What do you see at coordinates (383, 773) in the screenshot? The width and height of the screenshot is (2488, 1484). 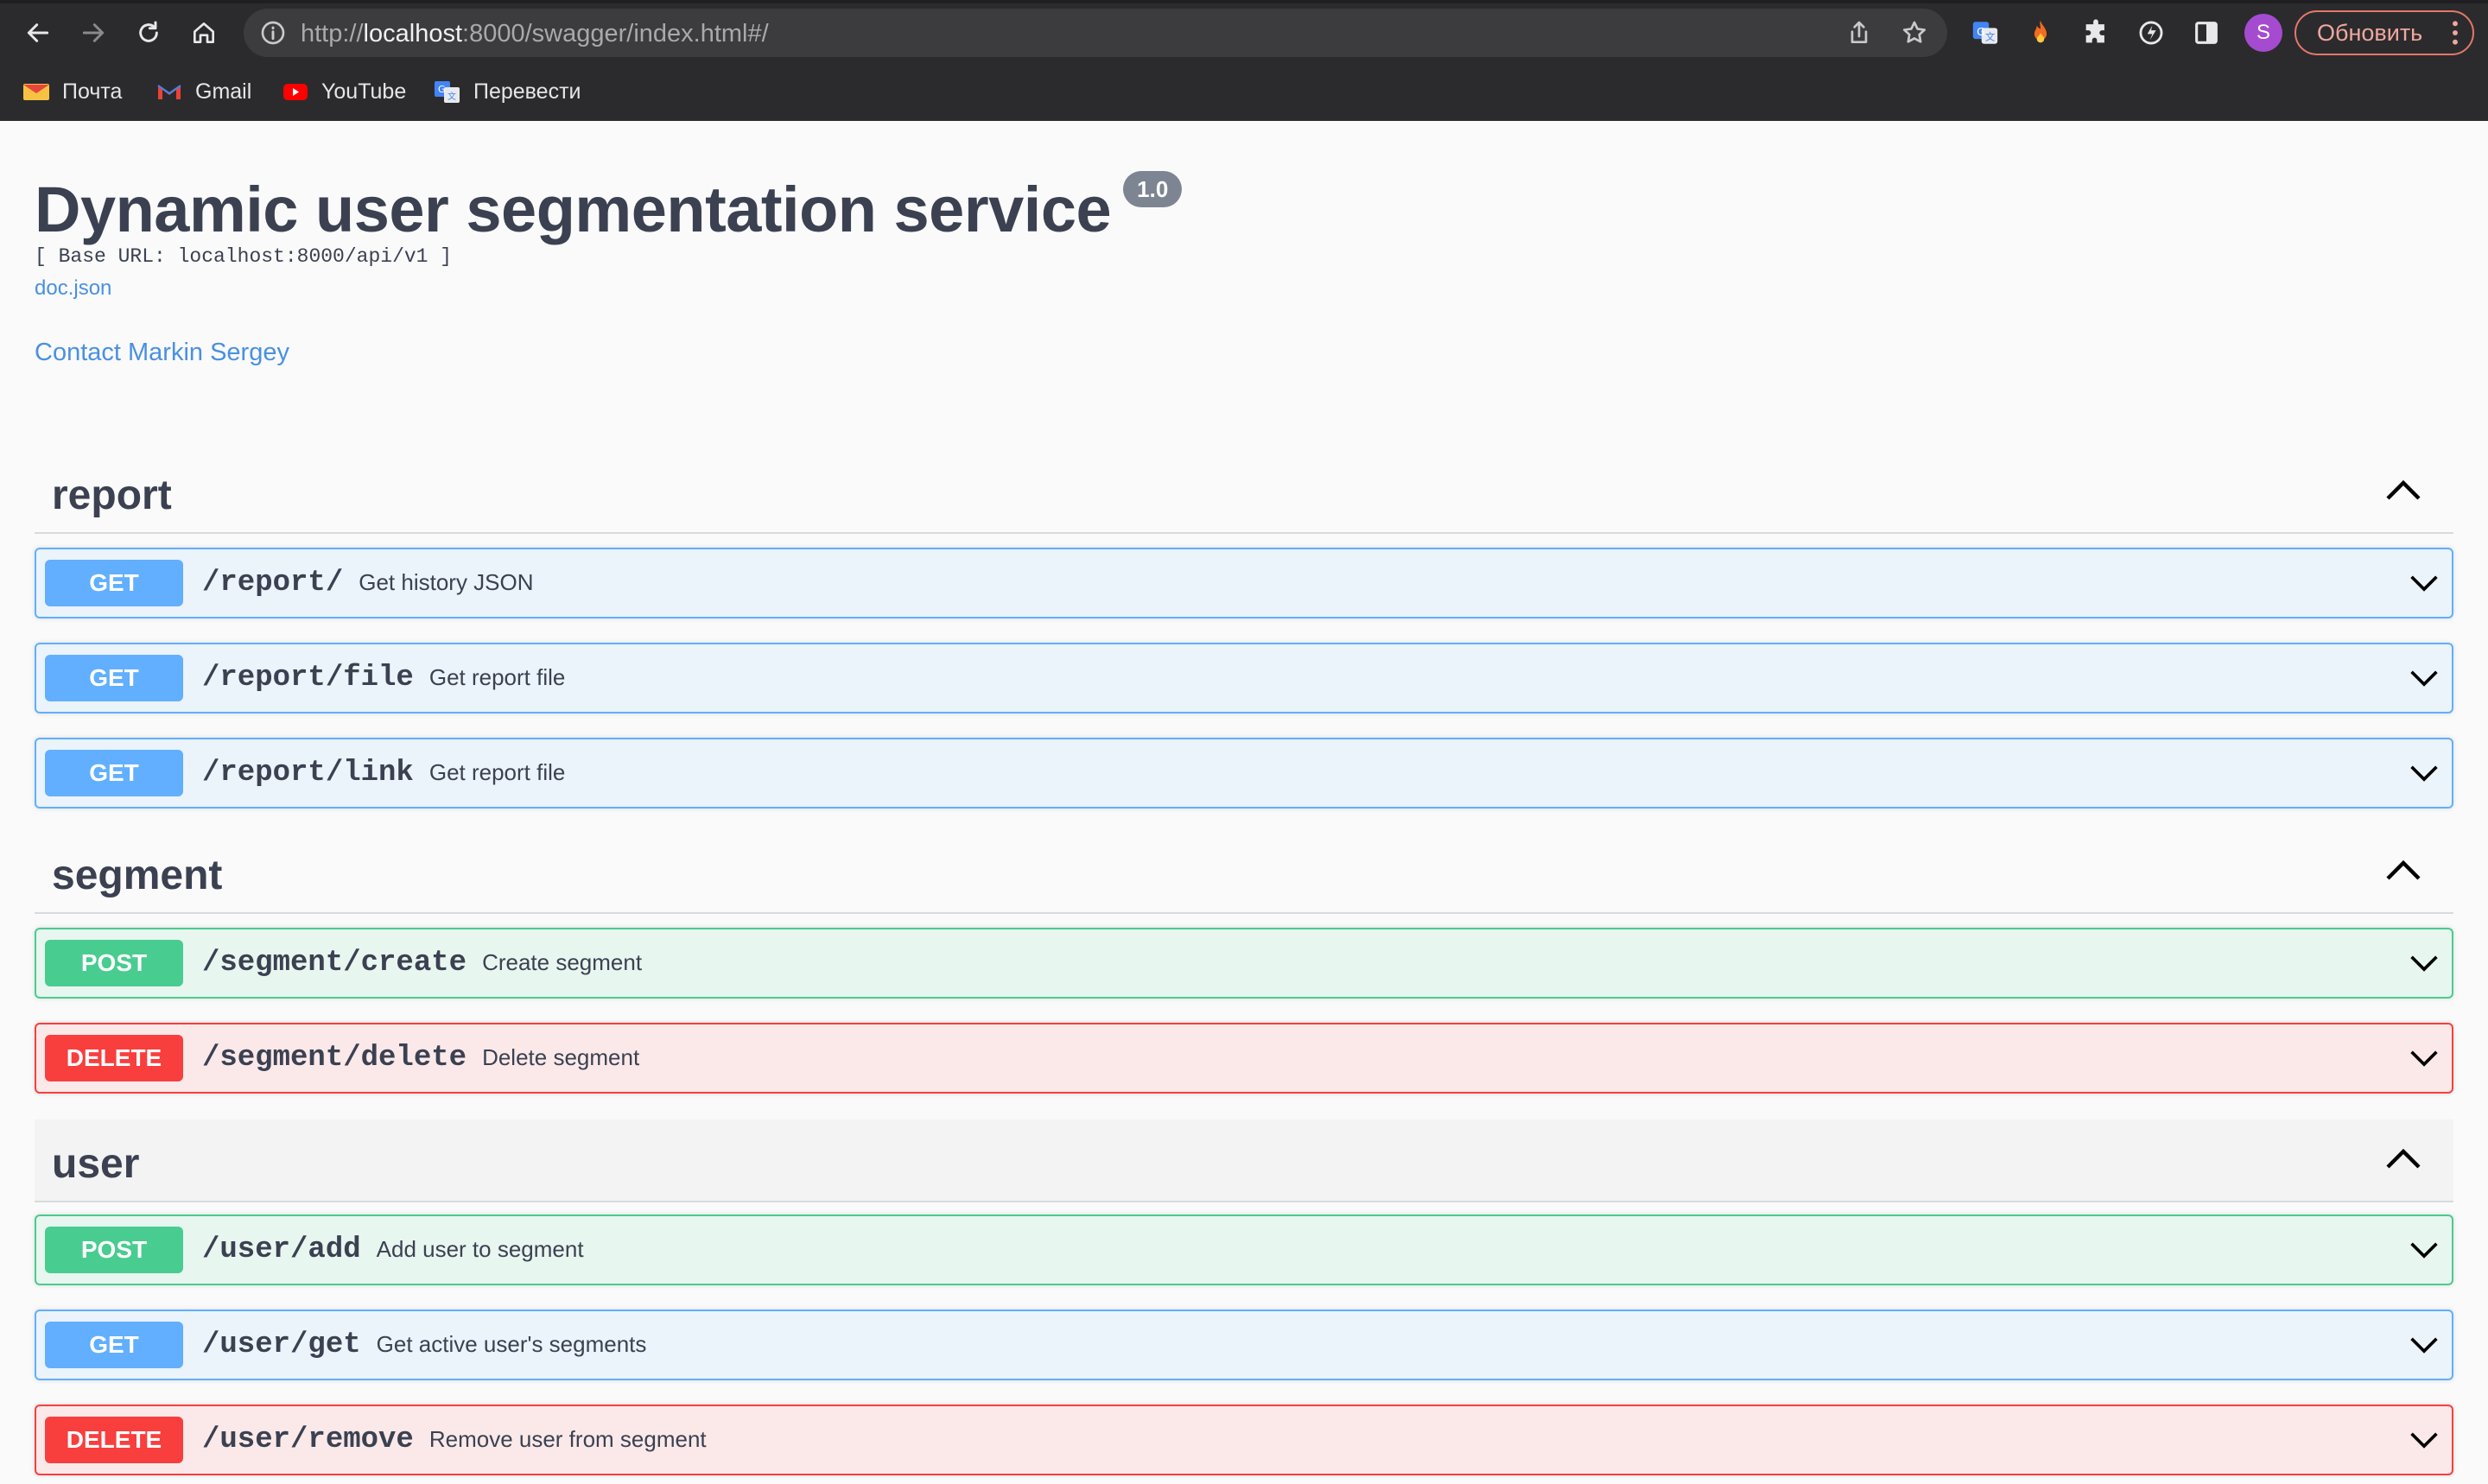 I see `operation-path: /report/link Get report file` at bounding box center [383, 773].